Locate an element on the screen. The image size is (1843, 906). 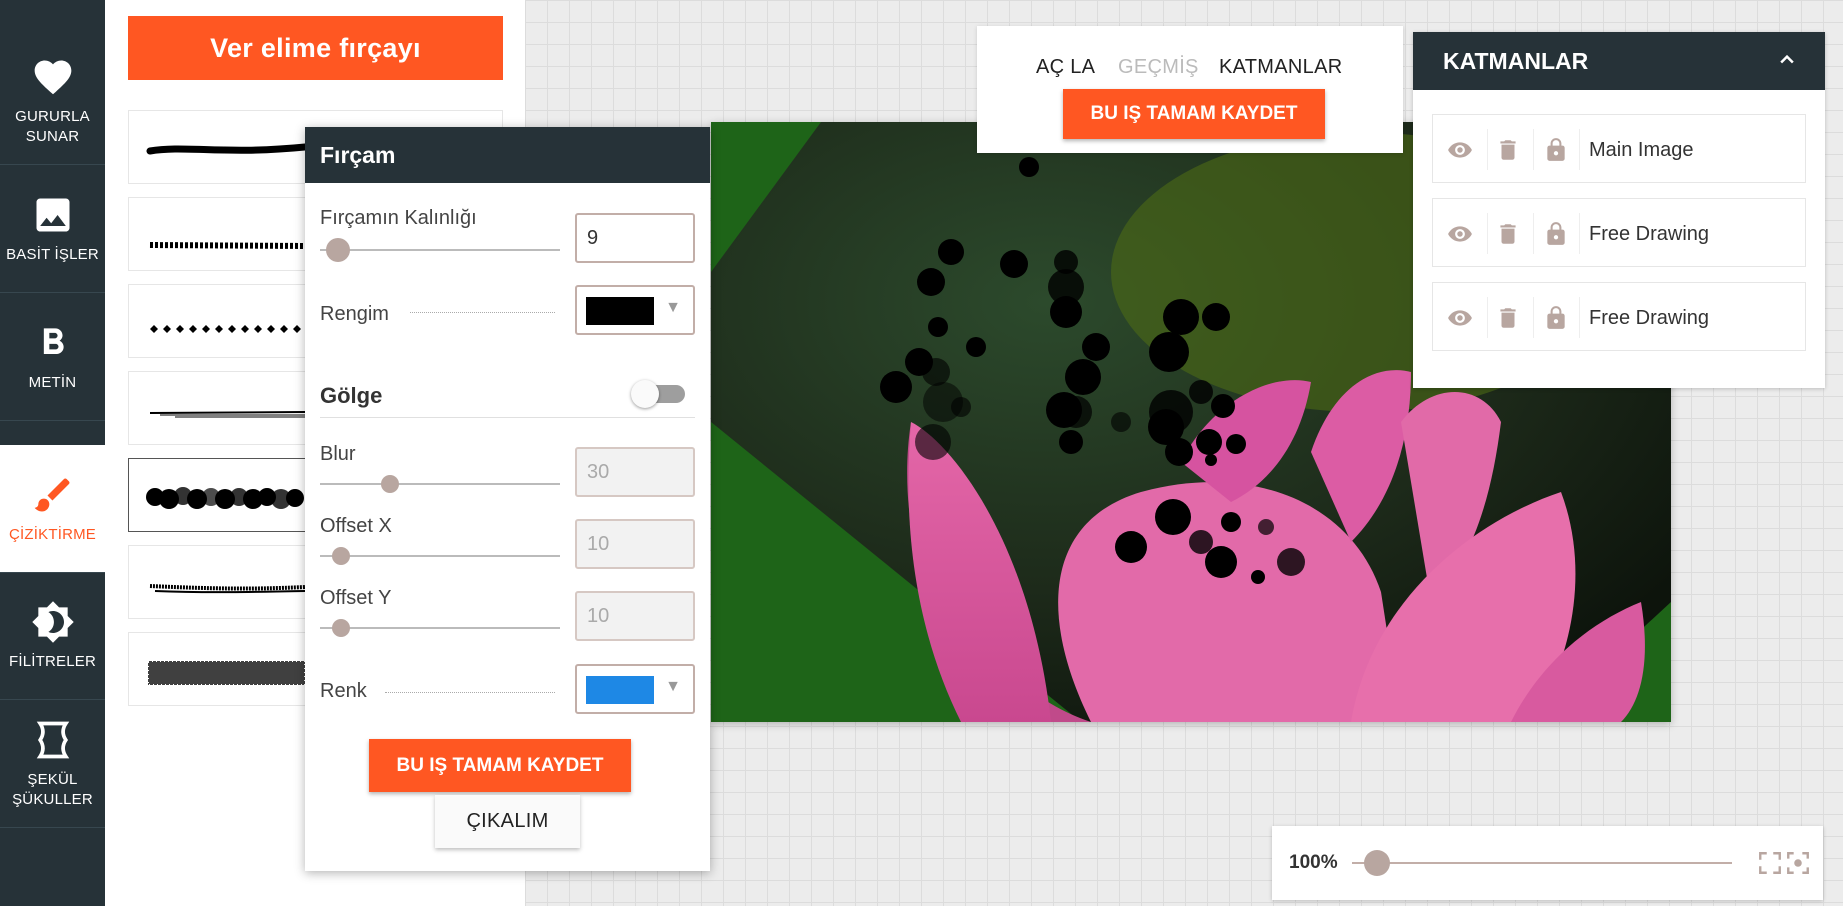
fit-screen-icon is located at coordinates (1798, 863).